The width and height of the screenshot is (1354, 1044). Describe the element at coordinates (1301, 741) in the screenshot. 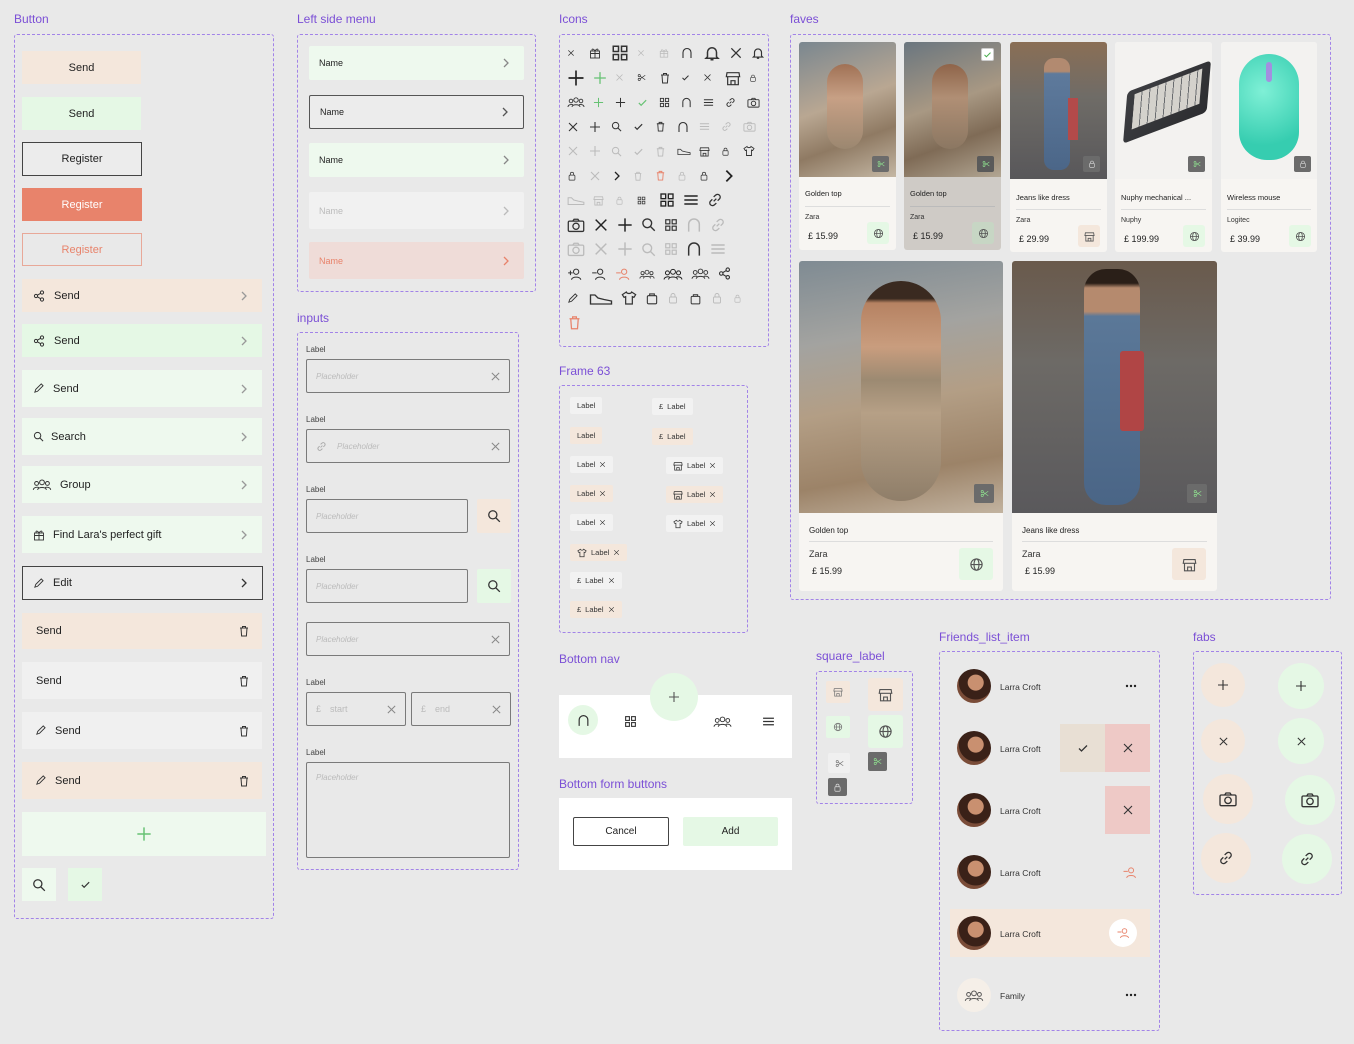

I see `close-fab-mint` at that location.